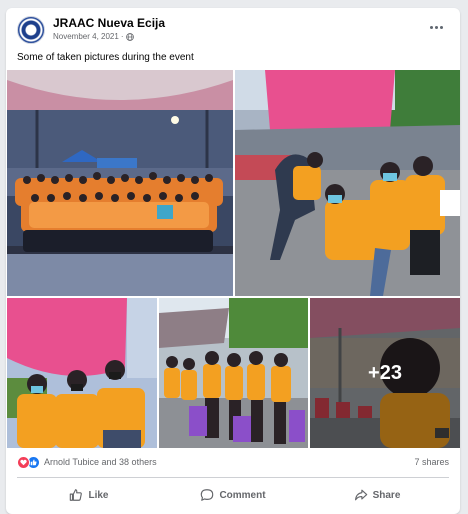  Describe the element at coordinates (436, 27) in the screenshot. I see `more-options-icon` at that location.